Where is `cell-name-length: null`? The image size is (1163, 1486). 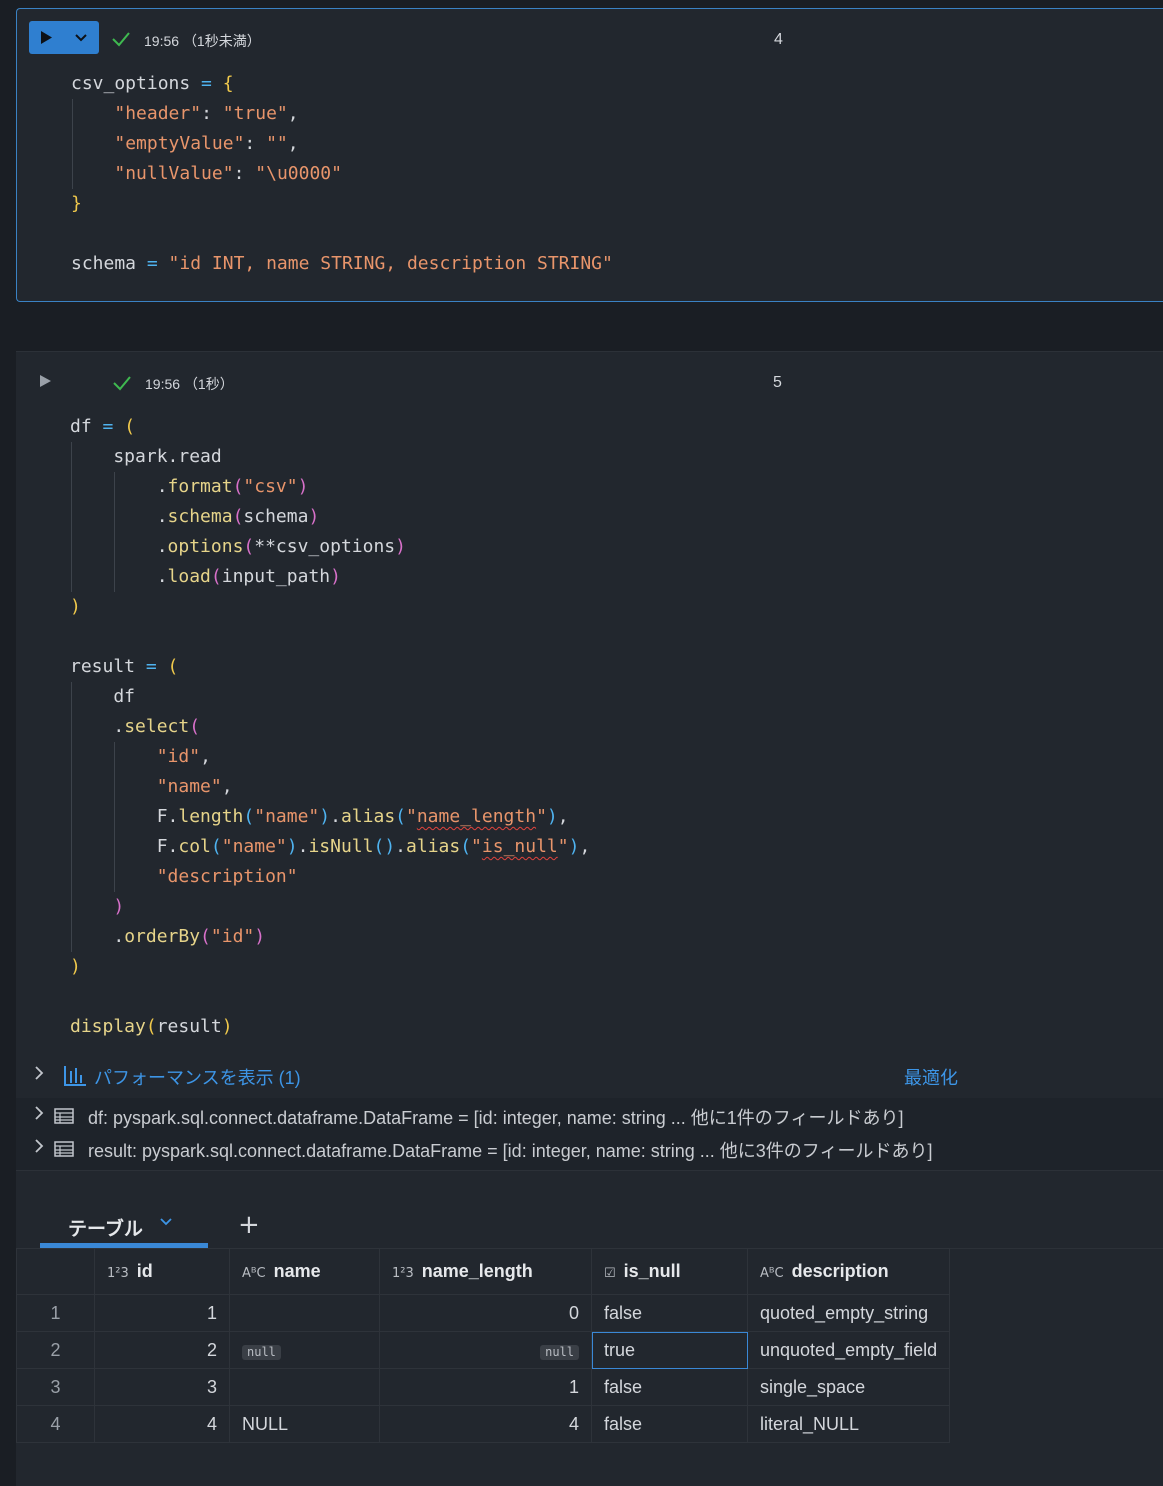
cell-name-length: null is located at coordinates (485, 1350).